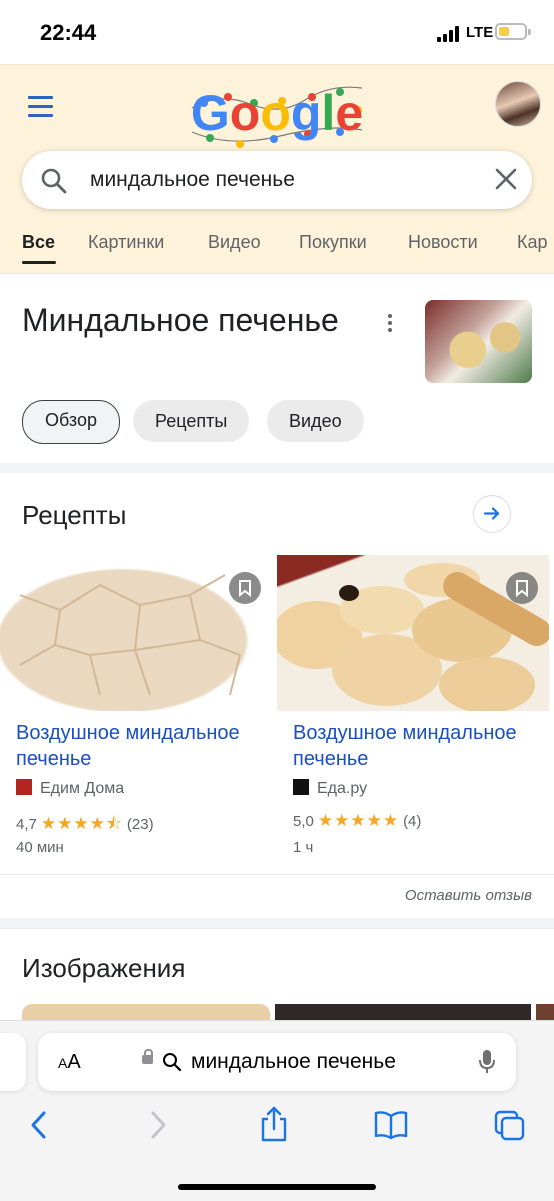 The image size is (554, 1201). I want to click on review-count: (23), so click(140, 824).